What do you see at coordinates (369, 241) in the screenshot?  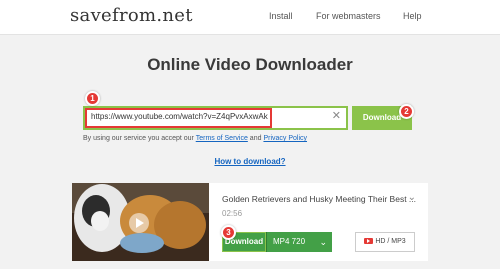 I see `youtube-icon` at bounding box center [369, 241].